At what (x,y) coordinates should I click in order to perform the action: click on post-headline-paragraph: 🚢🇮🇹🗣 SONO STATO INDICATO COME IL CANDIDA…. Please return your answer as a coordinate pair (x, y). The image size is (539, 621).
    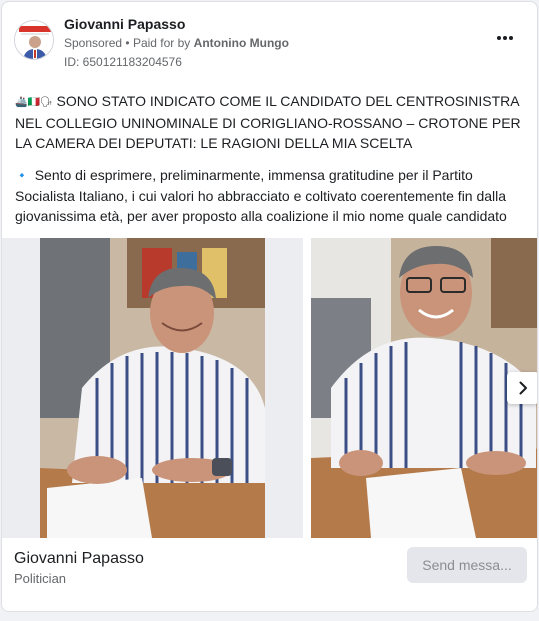
    Looking at the image, I should click on (272, 122).